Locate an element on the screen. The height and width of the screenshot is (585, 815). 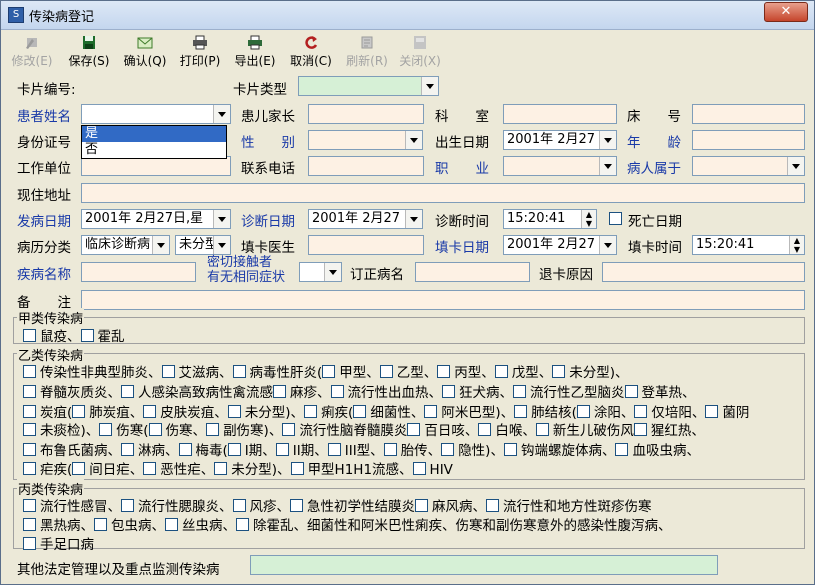
disease-name-field is located at coordinates (138, 272).